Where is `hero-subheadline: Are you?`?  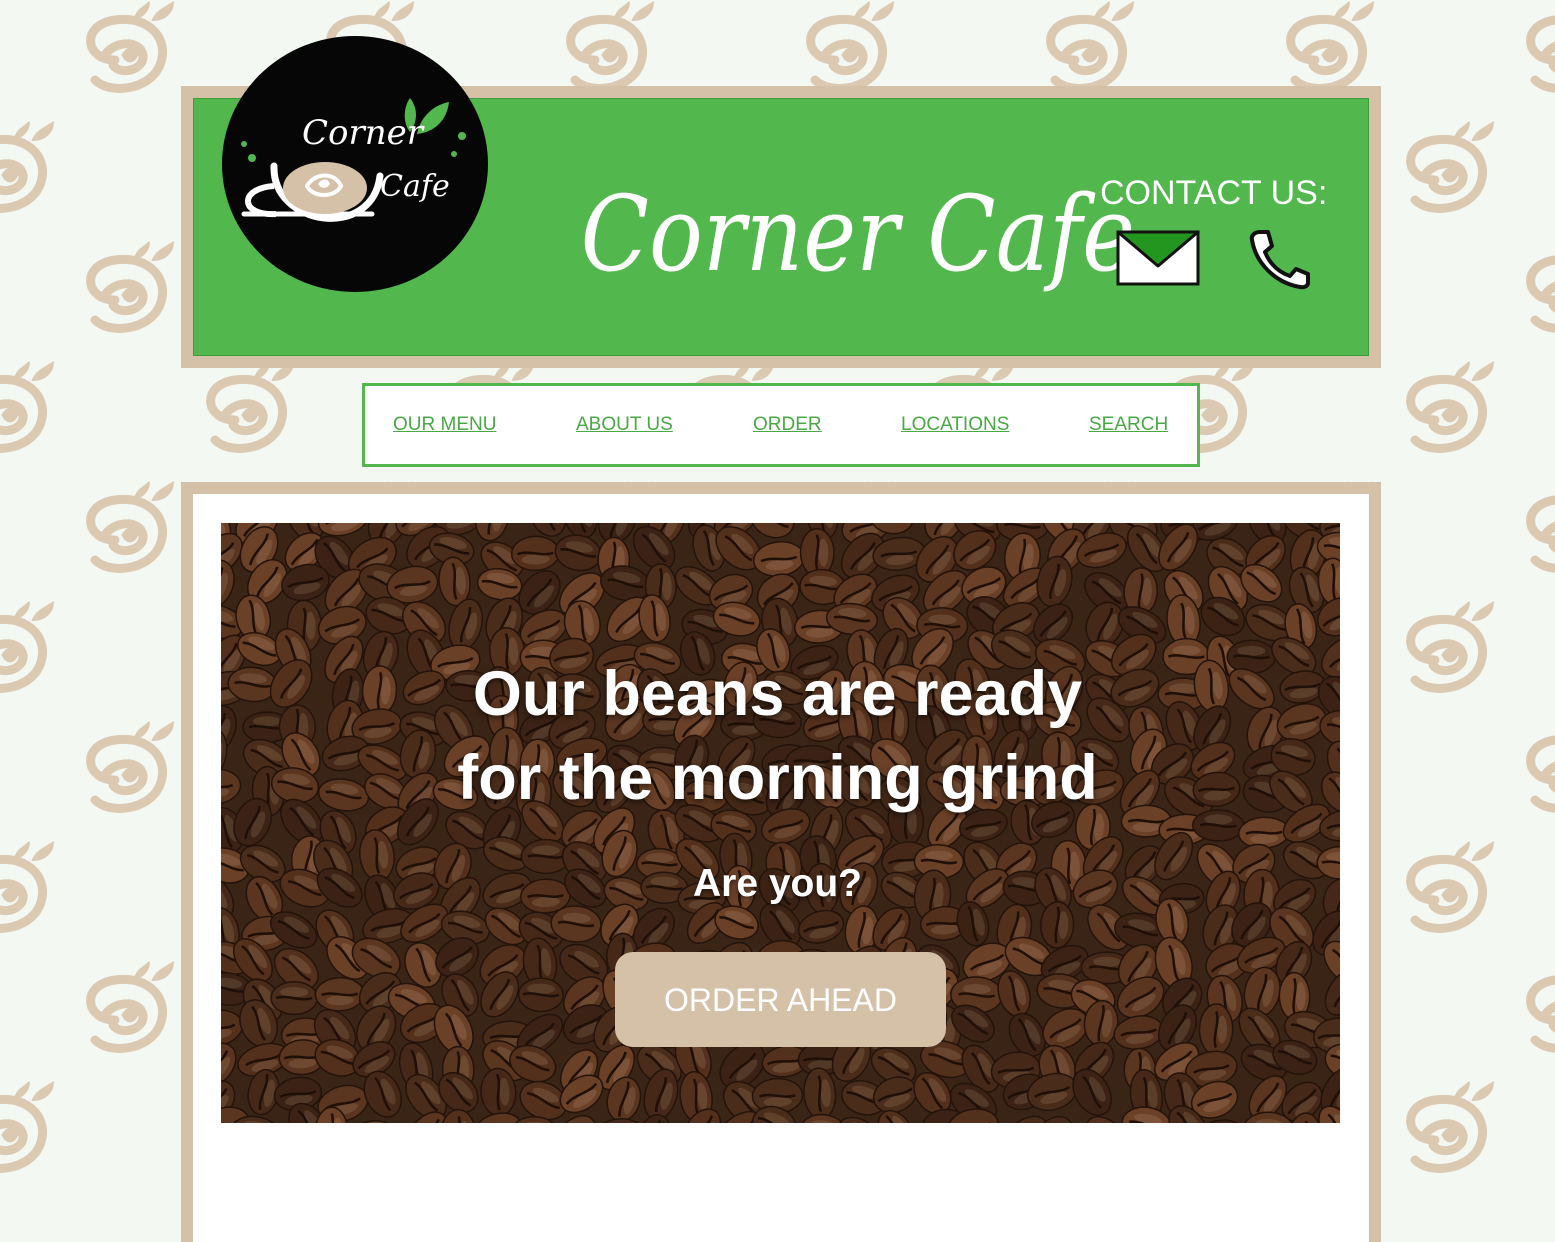
hero-subheadline: Are you? is located at coordinates (777, 884).